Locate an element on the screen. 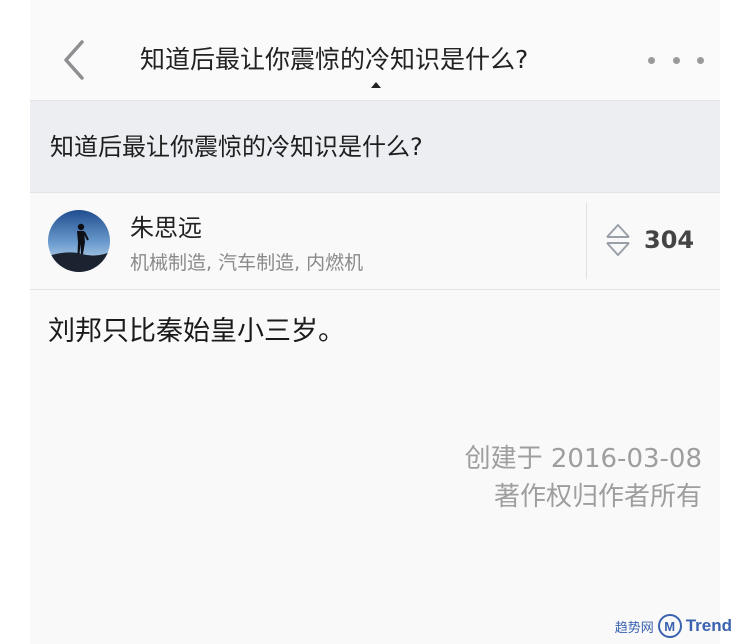 Image resolution: width=742 pixels, height=644 pixels. vote-divider is located at coordinates (586, 241).